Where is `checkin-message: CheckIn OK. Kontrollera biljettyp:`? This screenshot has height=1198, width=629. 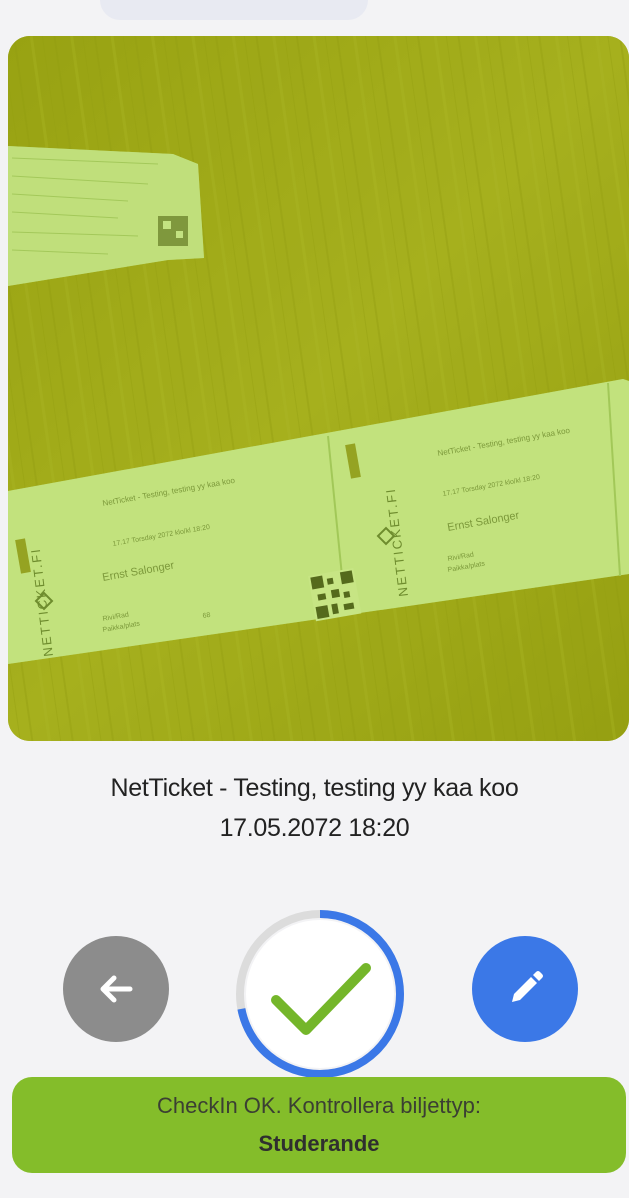
checkin-message: CheckIn OK. Kontrollera biljettyp: is located at coordinates (319, 1105).